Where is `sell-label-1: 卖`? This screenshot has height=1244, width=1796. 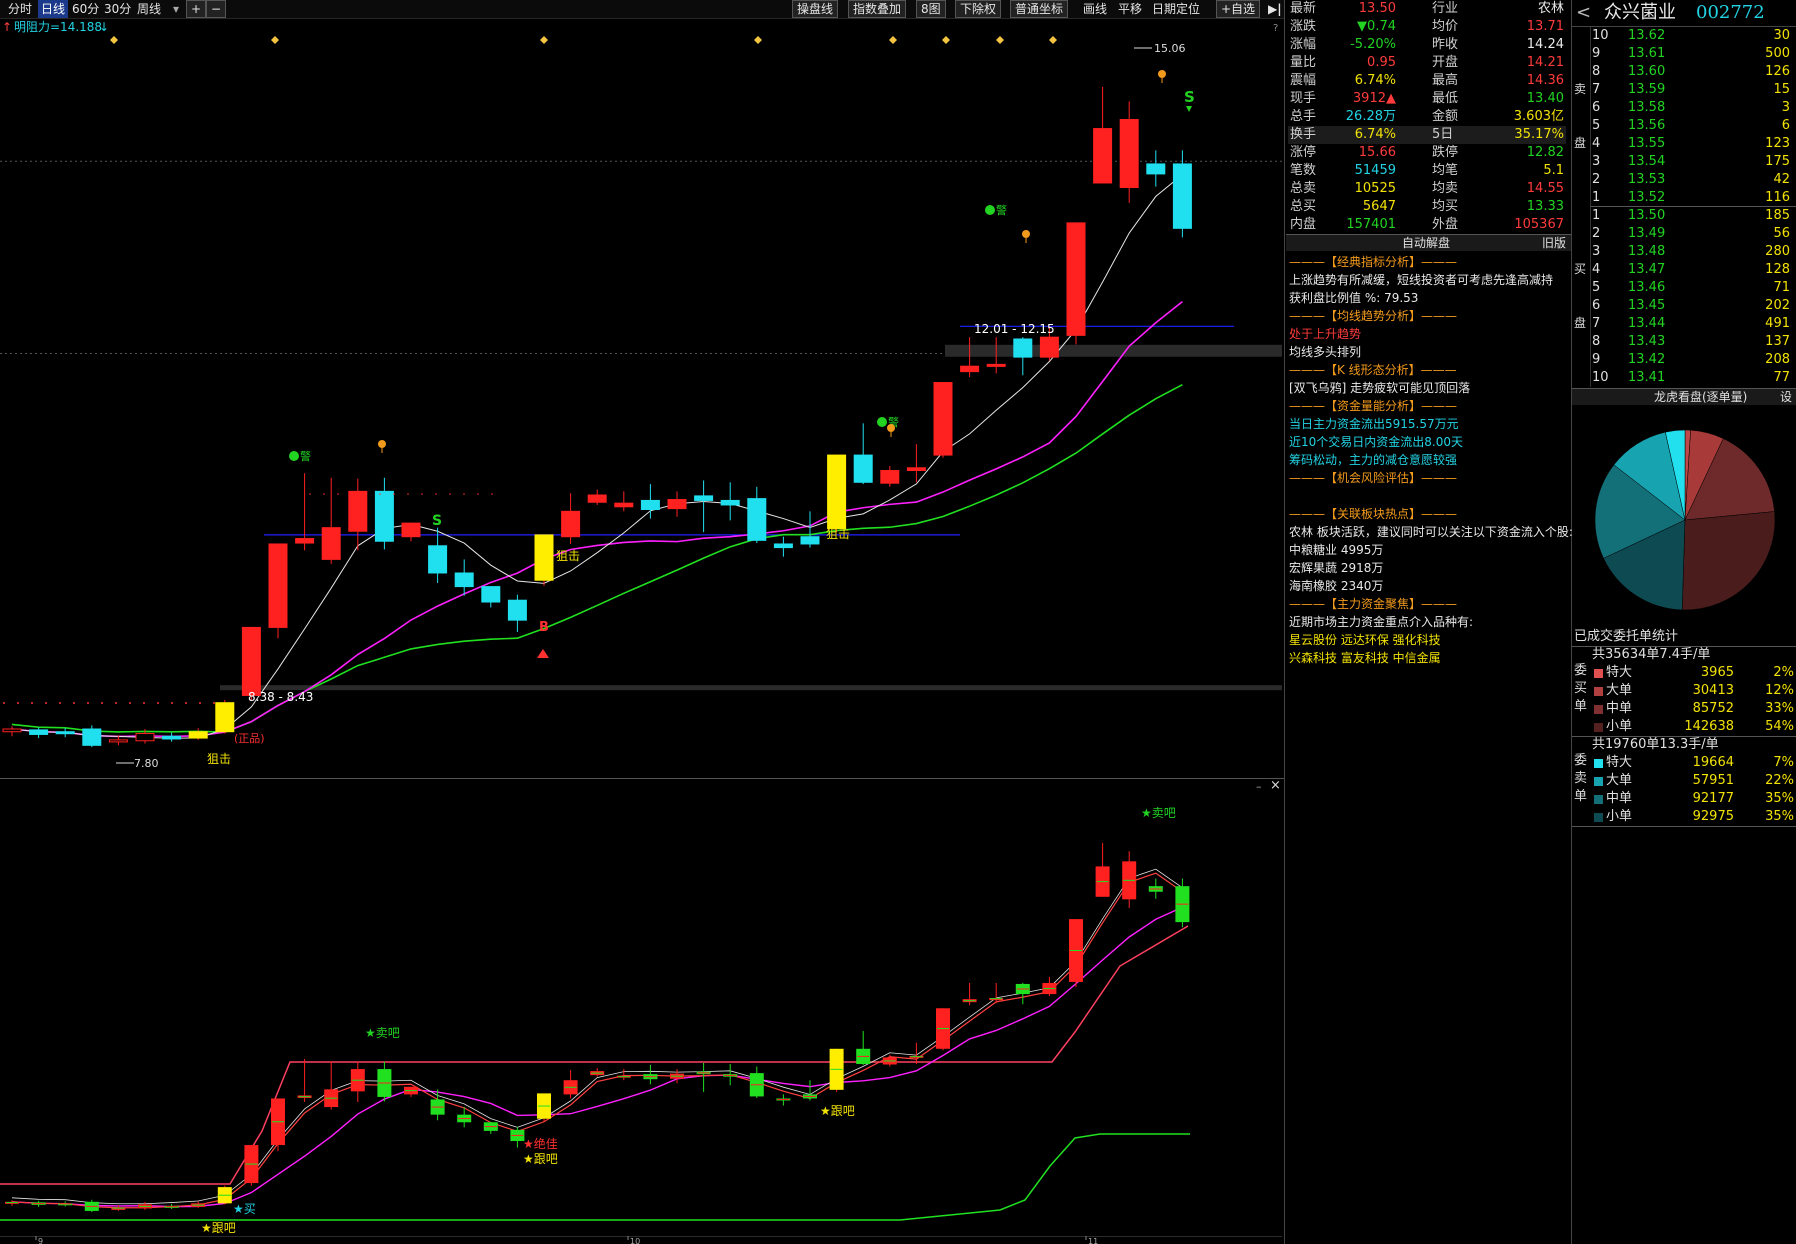
sell-label-1: 卖 is located at coordinates (1580, 89).